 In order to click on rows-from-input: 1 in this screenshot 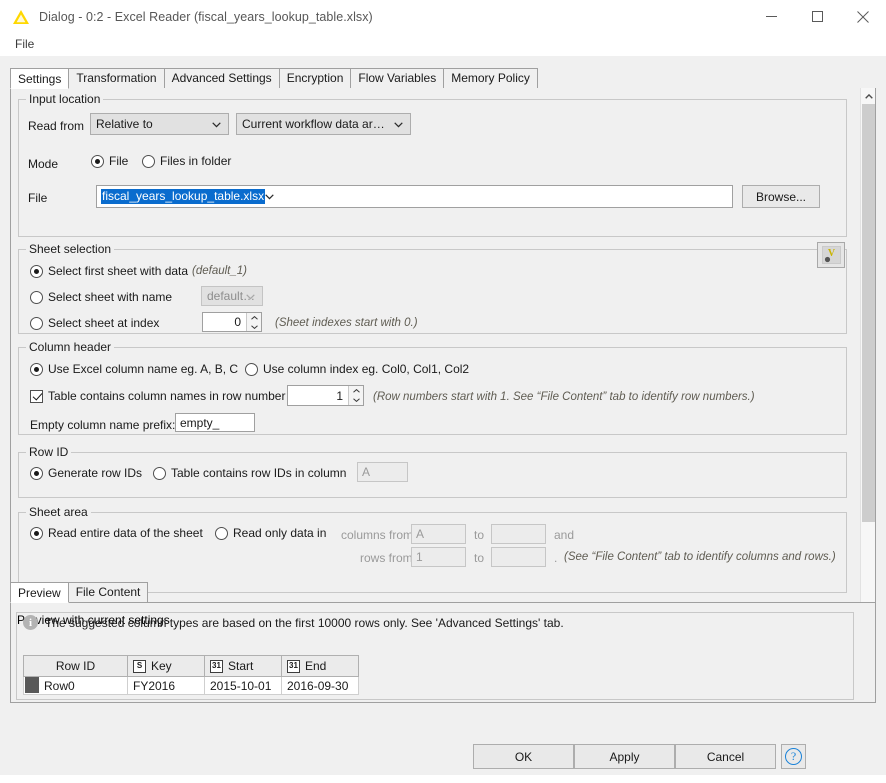, I will do `click(438, 557)`.